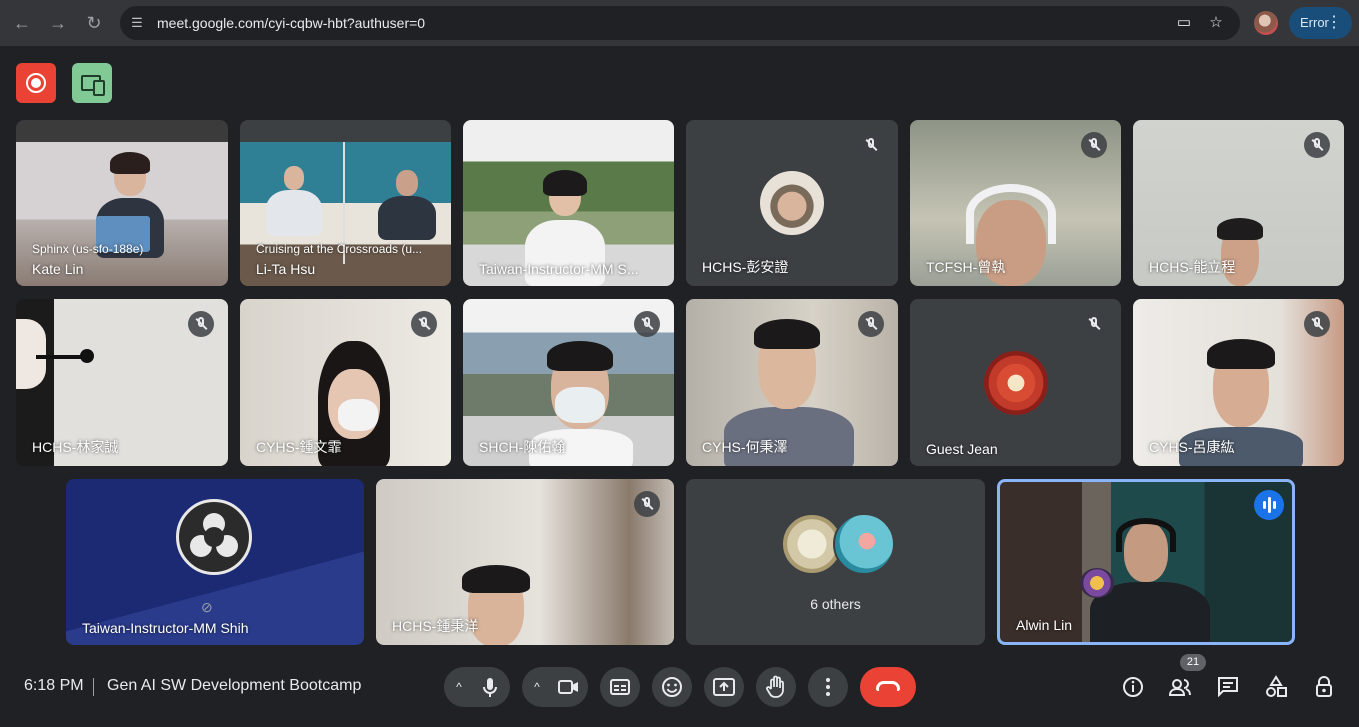 The image size is (1359, 727). What do you see at coordinates (291, 23) in the screenshot?
I see `url-text: meet.google.com/cyi-cqbw-hbt?authuser=0` at bounding box center [291, 23].